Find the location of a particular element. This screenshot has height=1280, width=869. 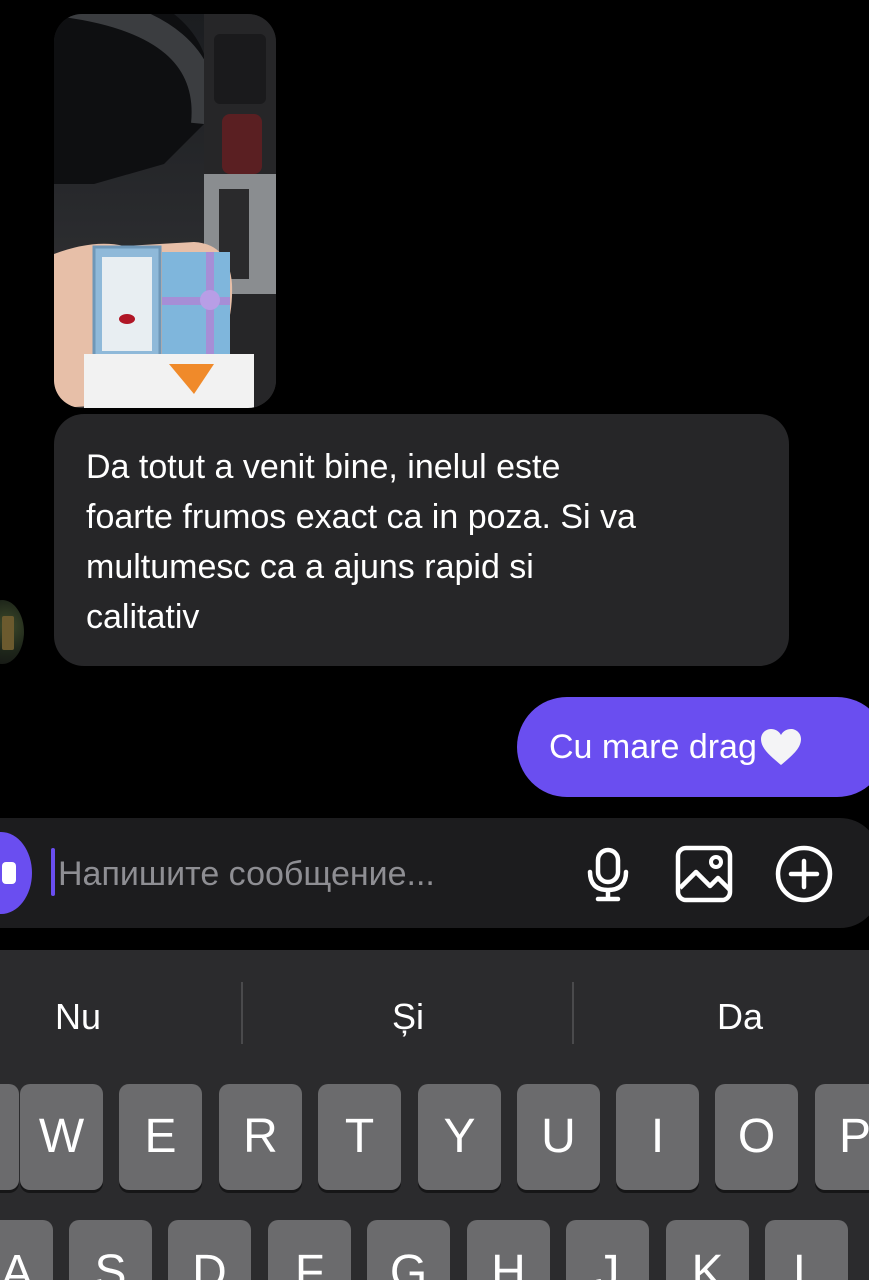

suggestion-nu: Nu is located at coordinates (78, 1017).